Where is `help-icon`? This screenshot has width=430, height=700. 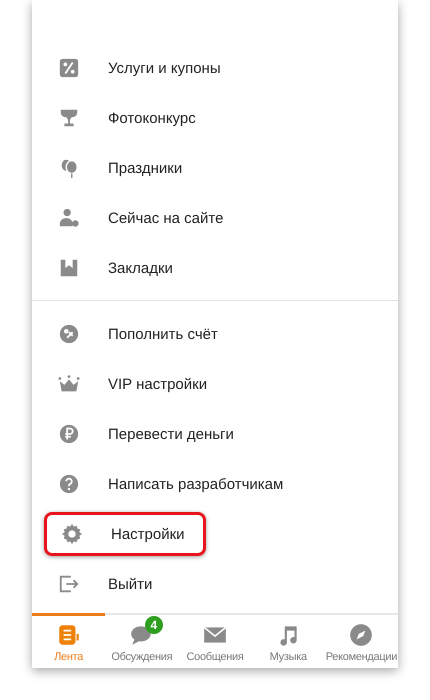 help-icon is located at coordinates (69, 484).